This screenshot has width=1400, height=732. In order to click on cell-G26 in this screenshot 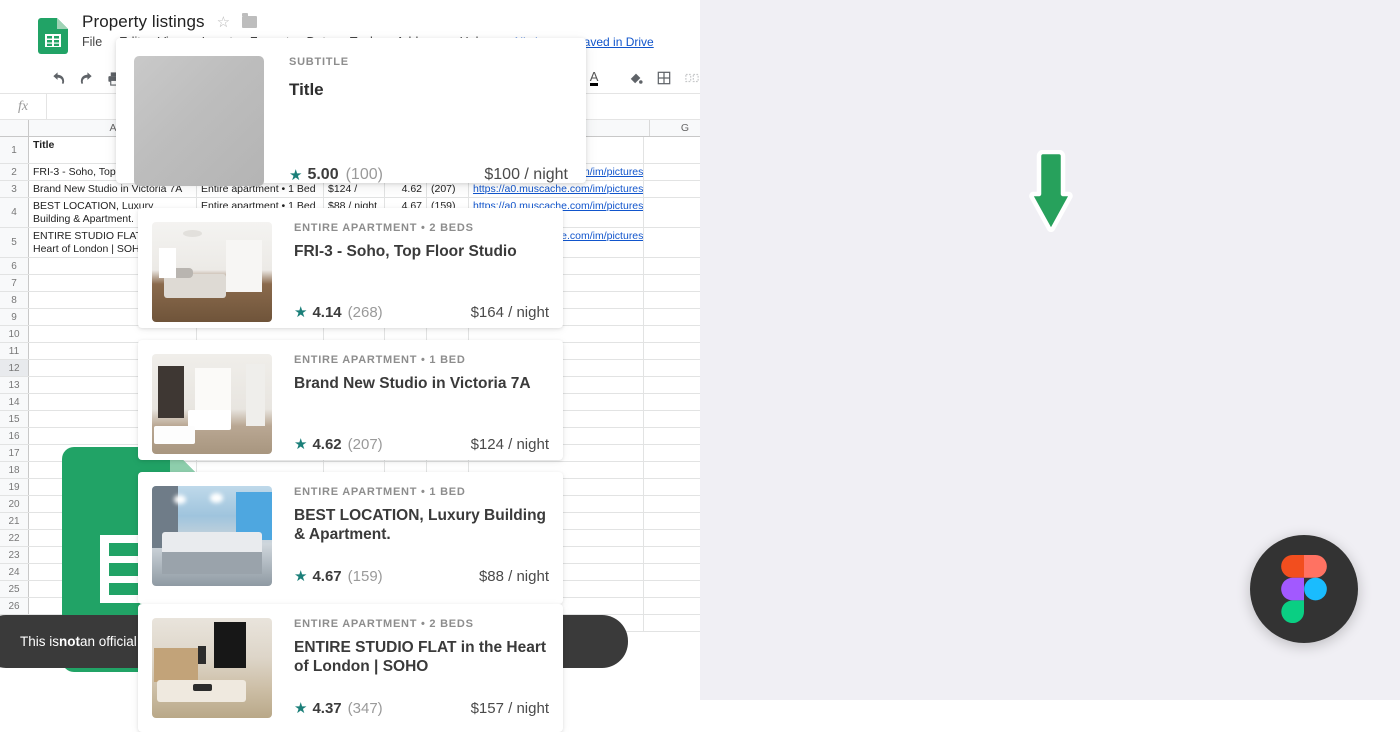, I will do `click(672, 606)`.